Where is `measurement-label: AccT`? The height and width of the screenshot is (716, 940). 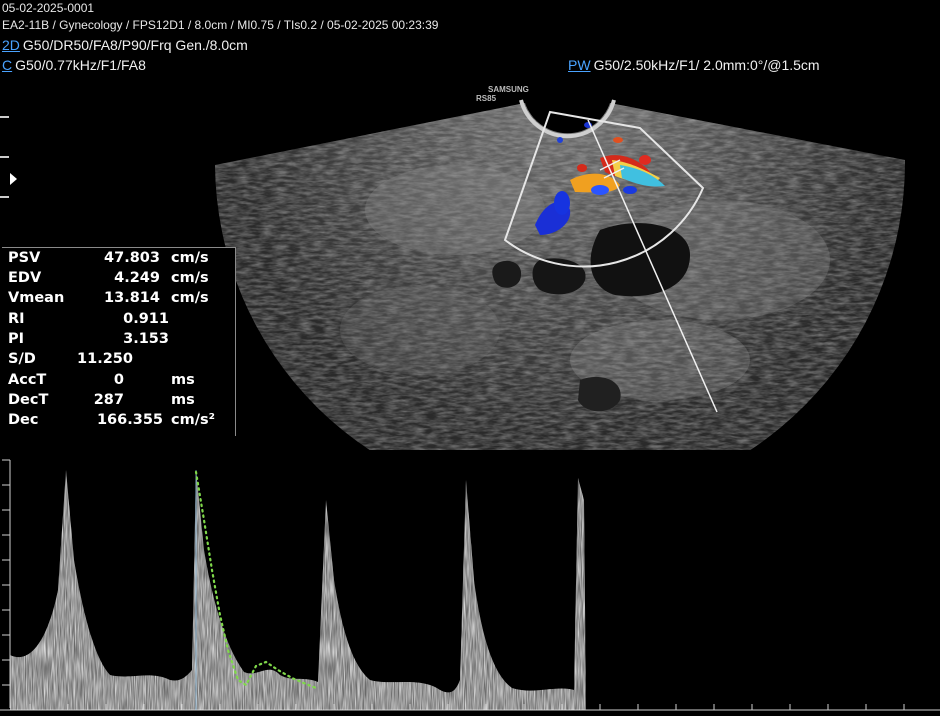
measurement-label: AccT is located at coordinates (27, 380).